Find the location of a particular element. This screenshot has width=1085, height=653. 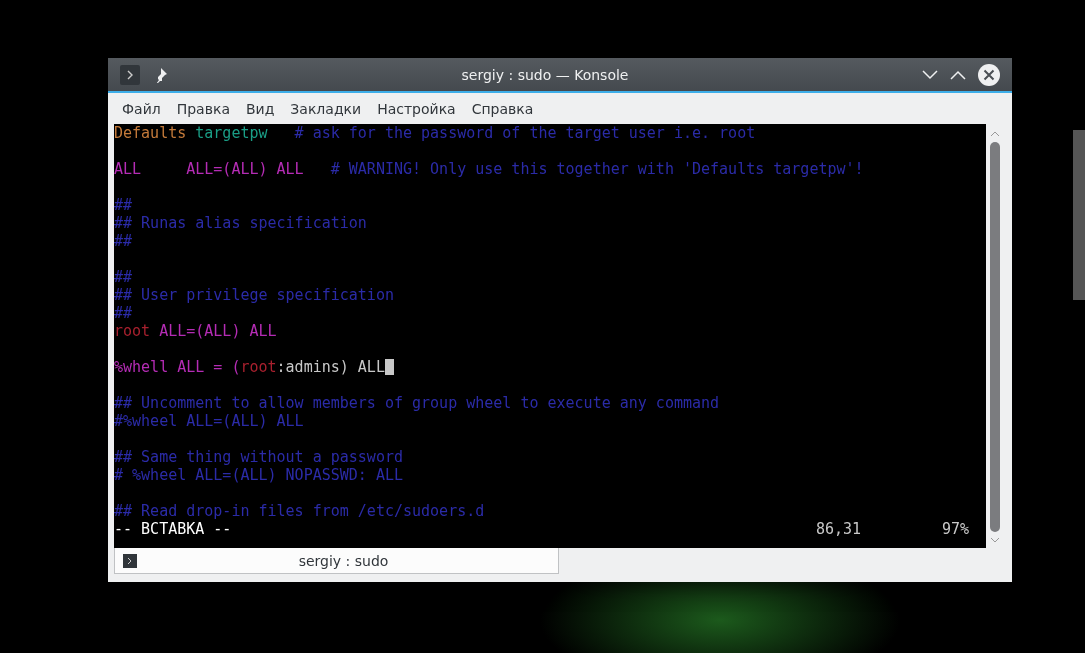

code-line: ALL ALL=(ALL) ALL # WARNING! Only use this together with 'Defaults targetpw'! is located at coordinates (489, 169).